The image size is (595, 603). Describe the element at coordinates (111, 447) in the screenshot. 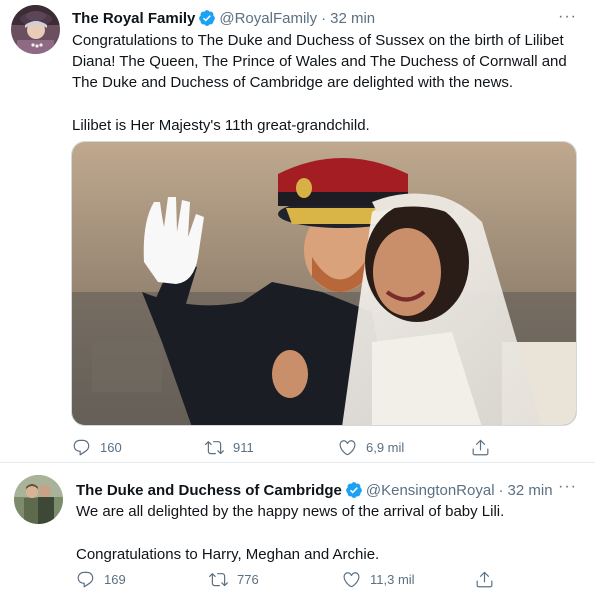

I see `reply-count: 160` at that location.